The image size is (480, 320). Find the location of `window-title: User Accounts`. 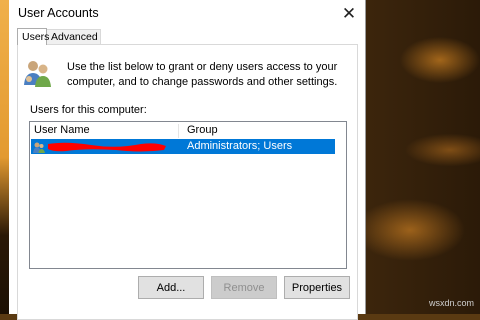

window-title: User Accounts is located at coordinates (58, 13).